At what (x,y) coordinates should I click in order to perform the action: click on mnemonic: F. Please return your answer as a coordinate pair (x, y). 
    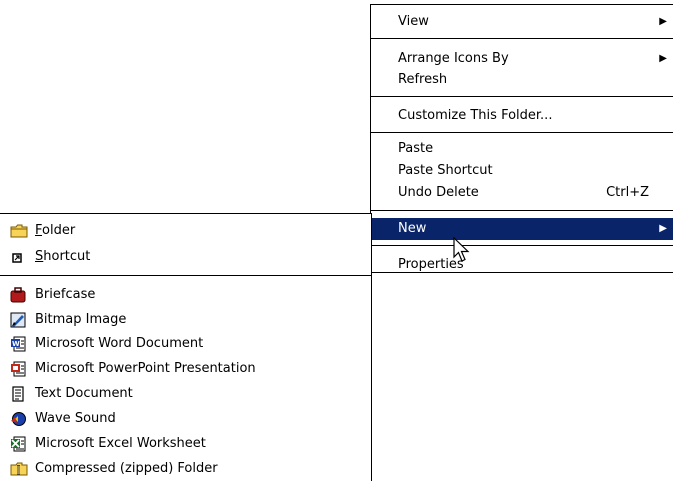
    Looking at the image, I should click on (39, 230).